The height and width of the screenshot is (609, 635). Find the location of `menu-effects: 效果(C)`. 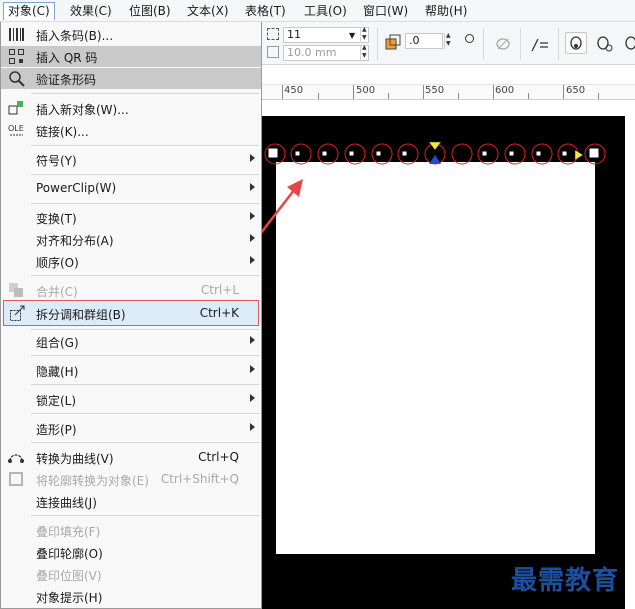

menu-effects: 效果(C) is located at coordinates (91, 11).